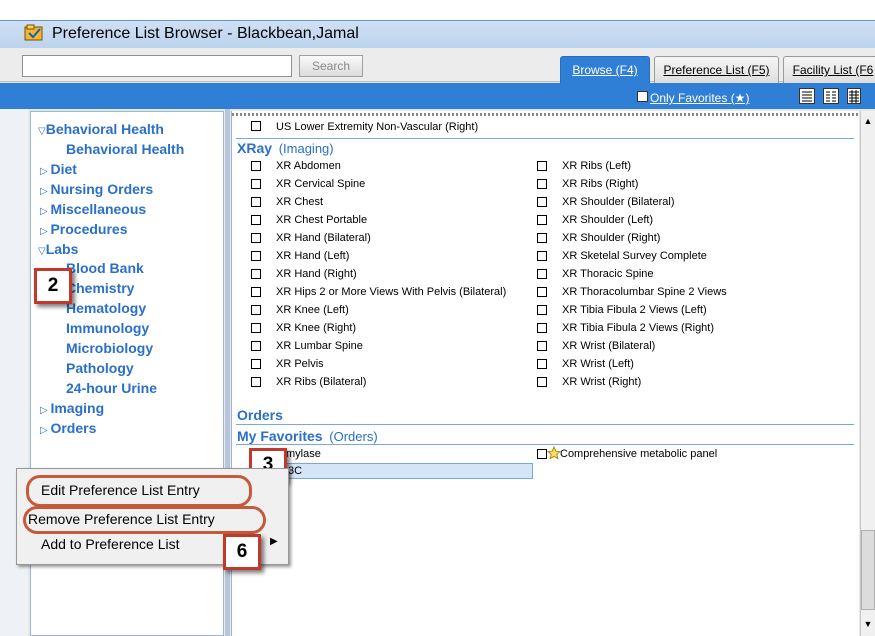  I want to click on favorite-item-amylase: mylase, so click(303, 454).